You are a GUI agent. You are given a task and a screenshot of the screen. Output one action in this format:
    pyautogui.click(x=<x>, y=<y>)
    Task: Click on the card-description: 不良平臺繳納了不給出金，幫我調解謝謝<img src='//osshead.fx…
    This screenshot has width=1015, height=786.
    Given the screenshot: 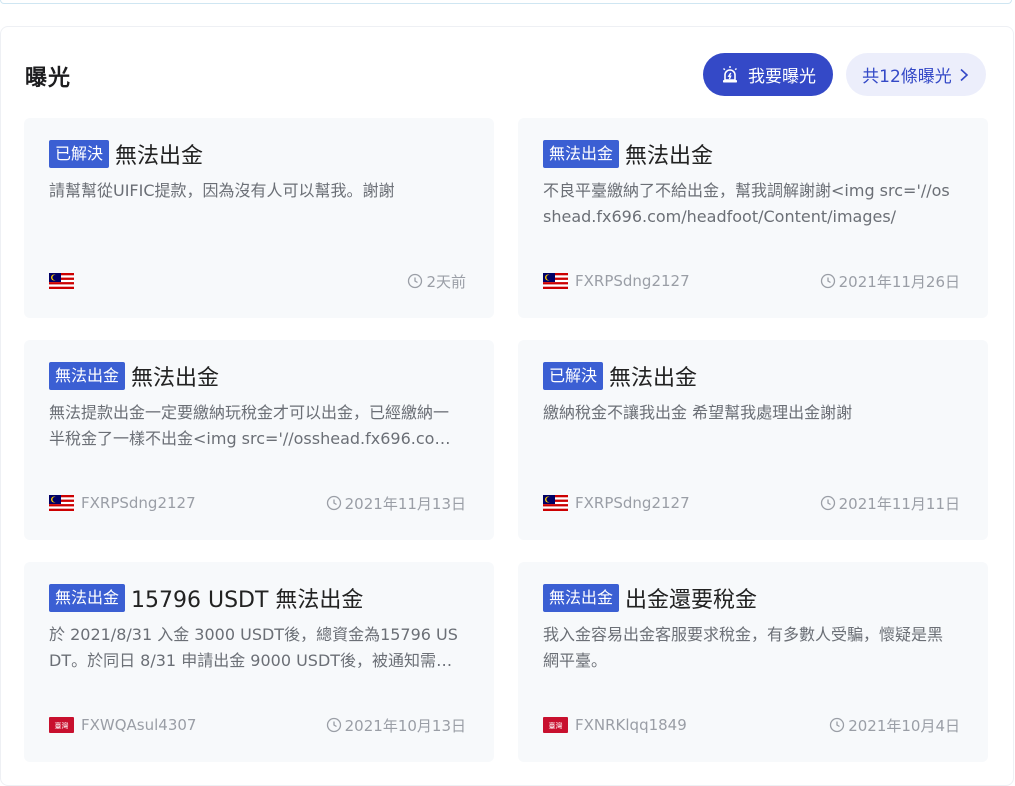 What is the action you would take?
    pyautogui.click(x=746, y=203)
    